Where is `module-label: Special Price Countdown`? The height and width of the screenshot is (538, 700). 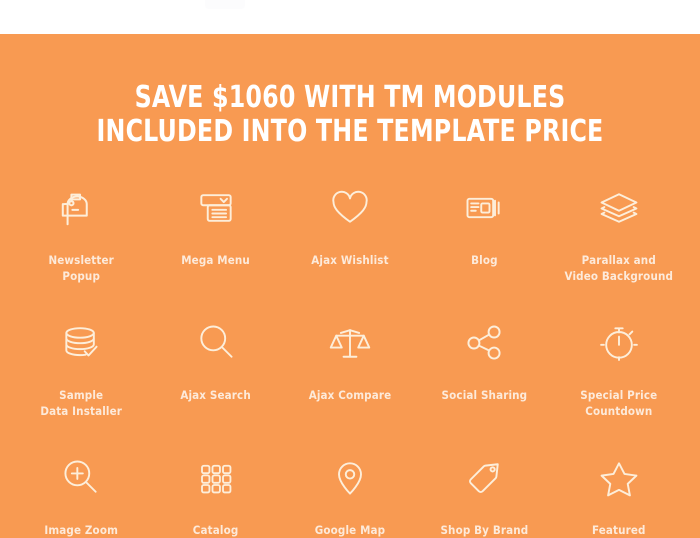
module-label: Special Price Countdown is located at coordinates (619, 403).